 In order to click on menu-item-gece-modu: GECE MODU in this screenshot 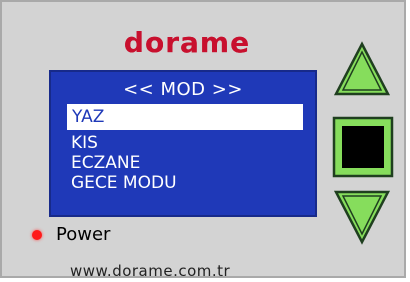, I will do `click(185, 183)`.